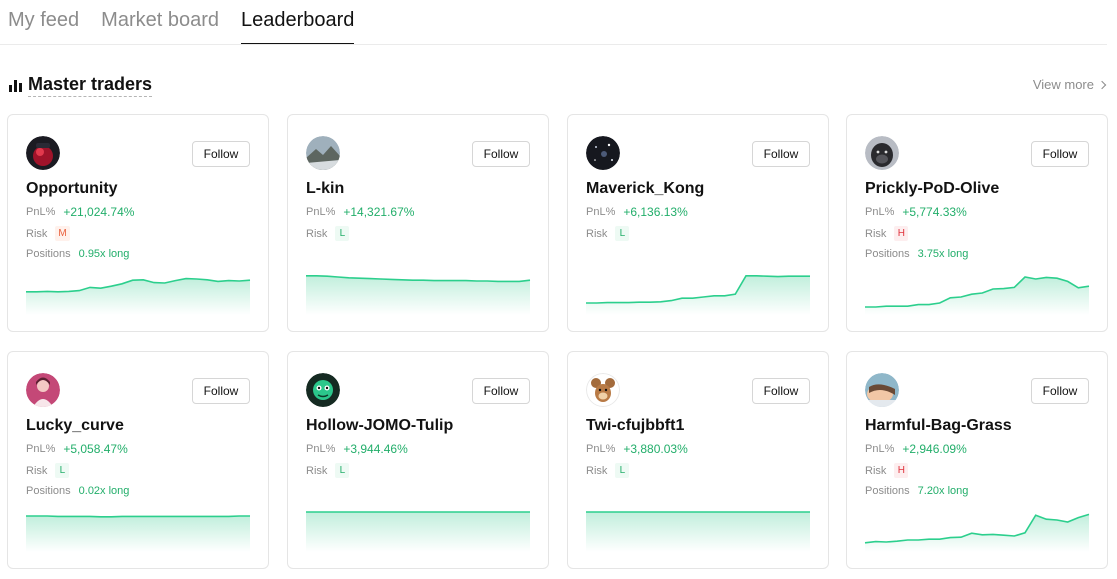 This screenshot has height=579, width=1117. I want to click on pnl-value: +5,058.47%, so click(95, 449).